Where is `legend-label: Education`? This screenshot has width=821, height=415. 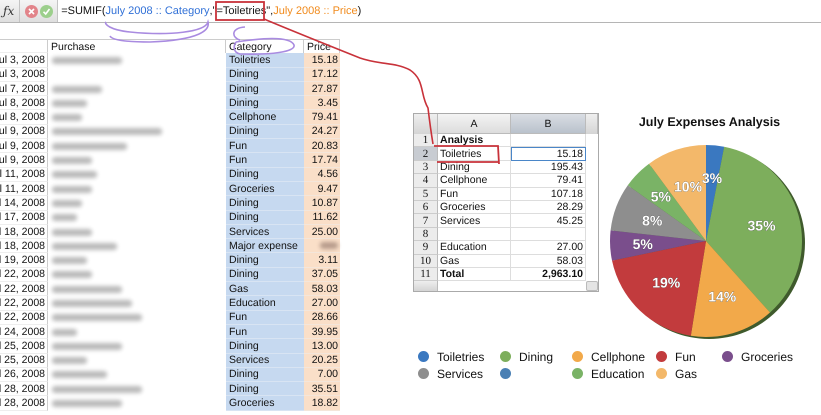 legend-label: Education is located at coordinates (617, 373).